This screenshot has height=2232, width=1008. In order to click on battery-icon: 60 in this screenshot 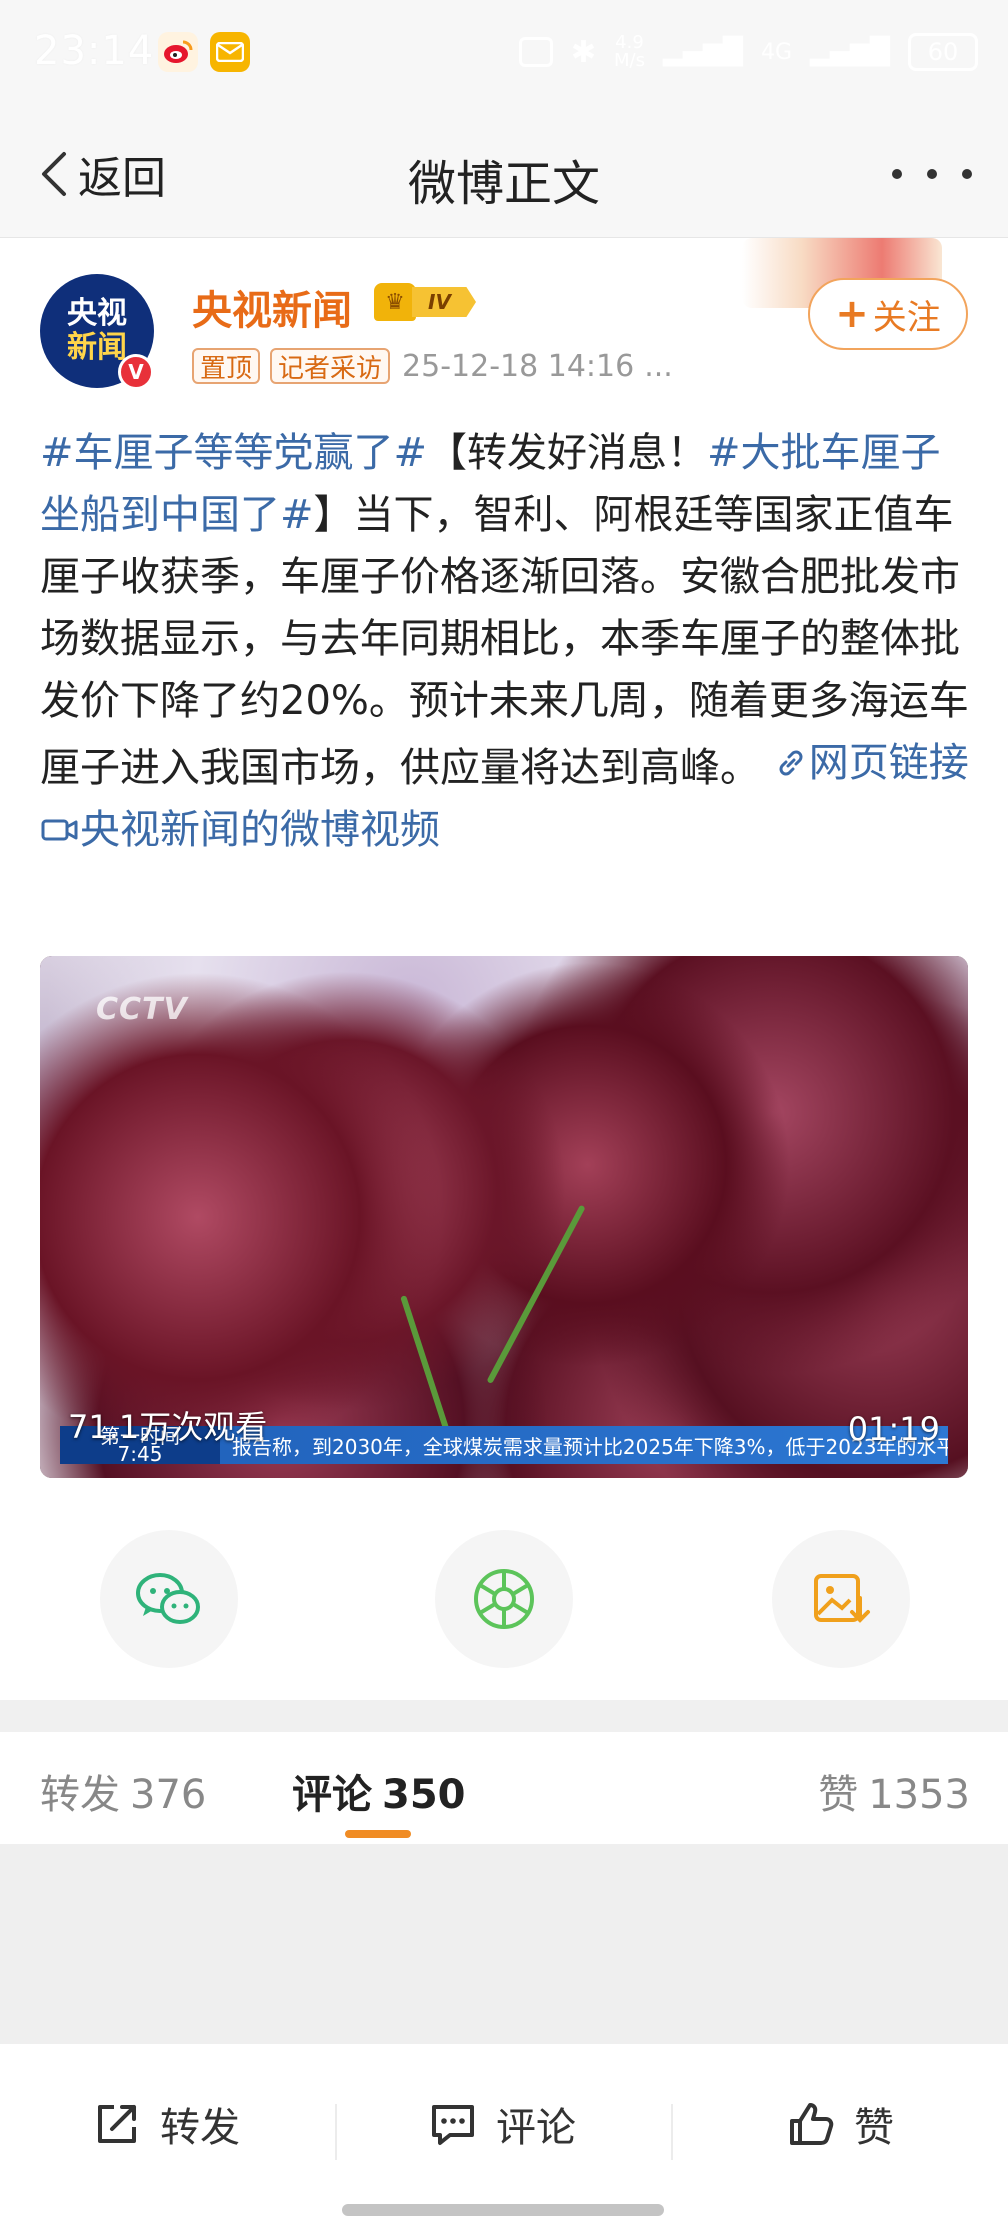, I will do `click(943, 52)`.